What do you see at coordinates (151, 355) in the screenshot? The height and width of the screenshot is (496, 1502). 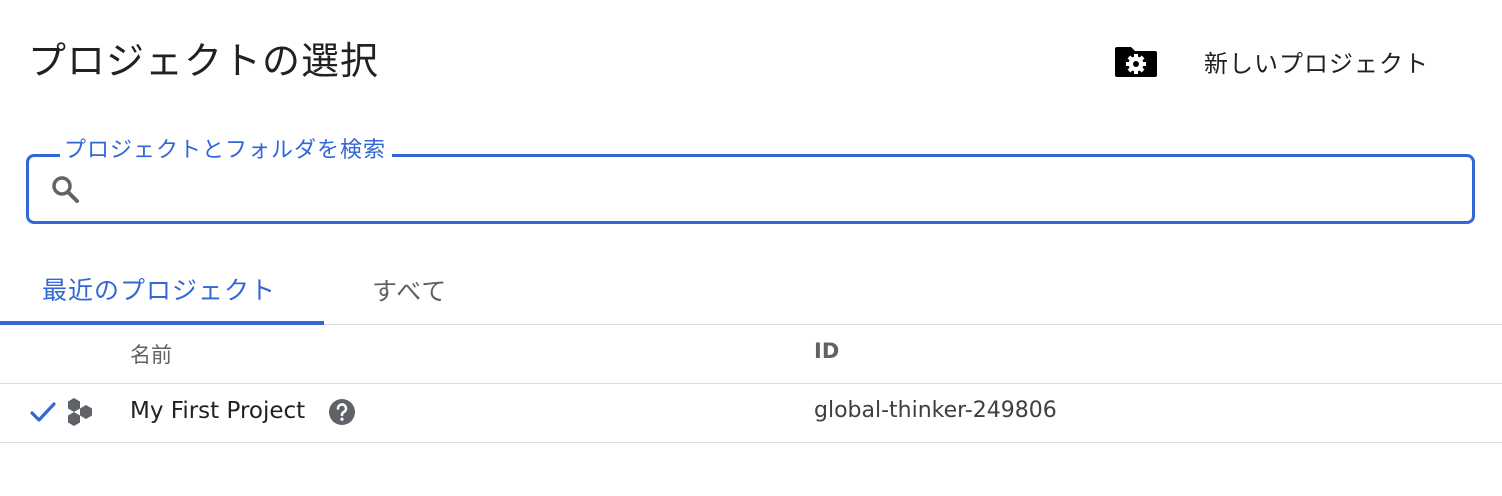 I see `column-header-name: 名前` at bounding box center [151, 355].